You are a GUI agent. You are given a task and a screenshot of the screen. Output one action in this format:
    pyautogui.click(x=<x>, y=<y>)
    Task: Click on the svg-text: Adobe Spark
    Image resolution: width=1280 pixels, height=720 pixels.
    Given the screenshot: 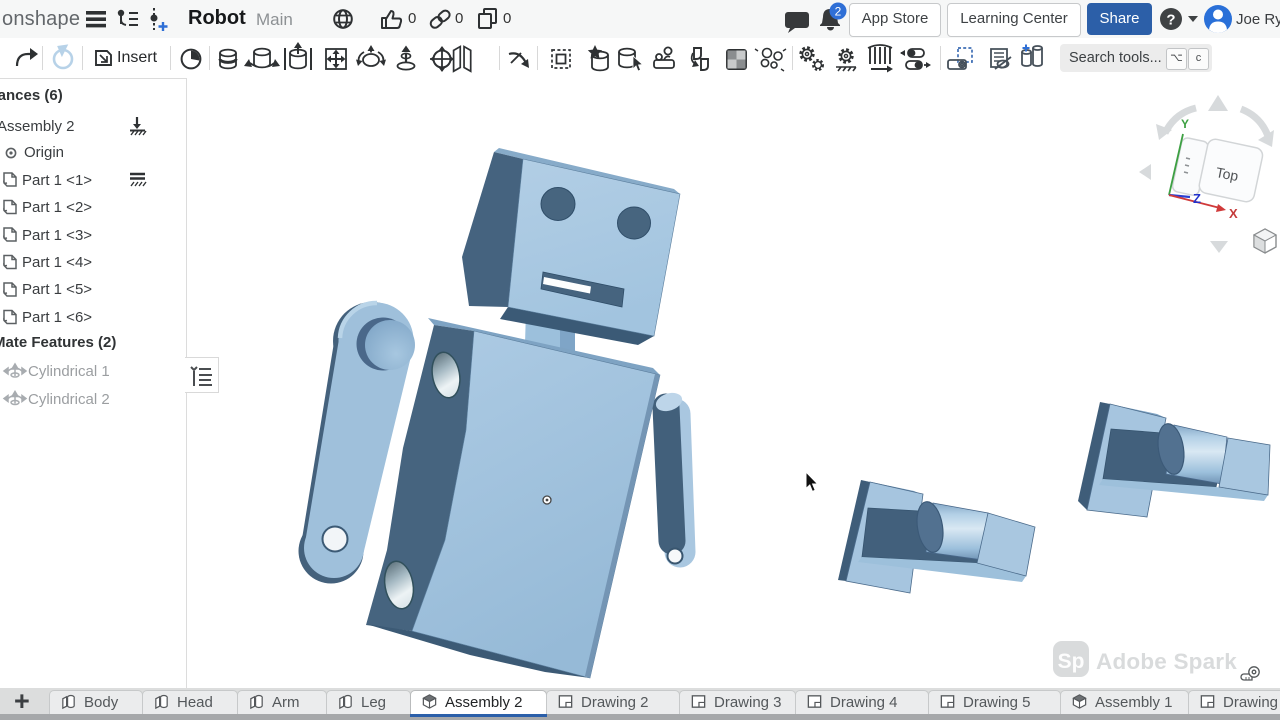 What is the action you would take?
    pyautogui.click(x=1166, y=661)
    